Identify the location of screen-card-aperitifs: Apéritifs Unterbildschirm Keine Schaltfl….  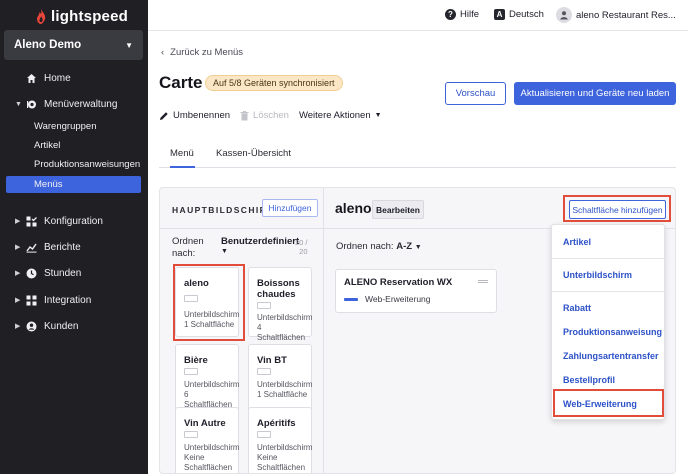
(280, 440).